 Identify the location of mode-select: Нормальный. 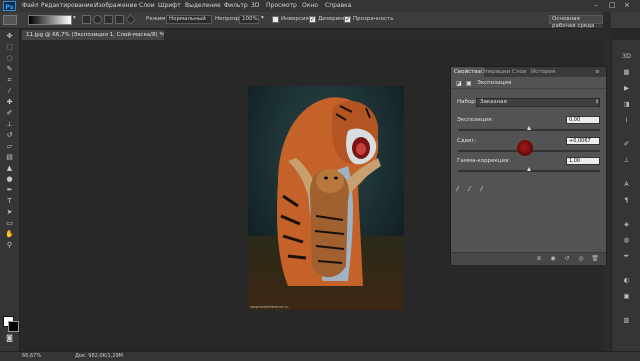
(189, 19).